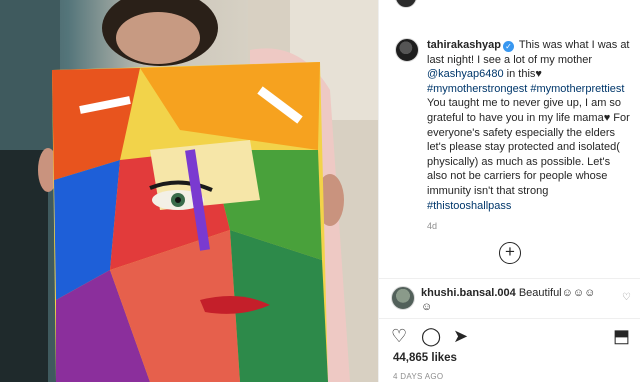  What do you see at coordinates (407, 50) in the screenshot?
I see `author-avatar` at bounding box center [407, 50].